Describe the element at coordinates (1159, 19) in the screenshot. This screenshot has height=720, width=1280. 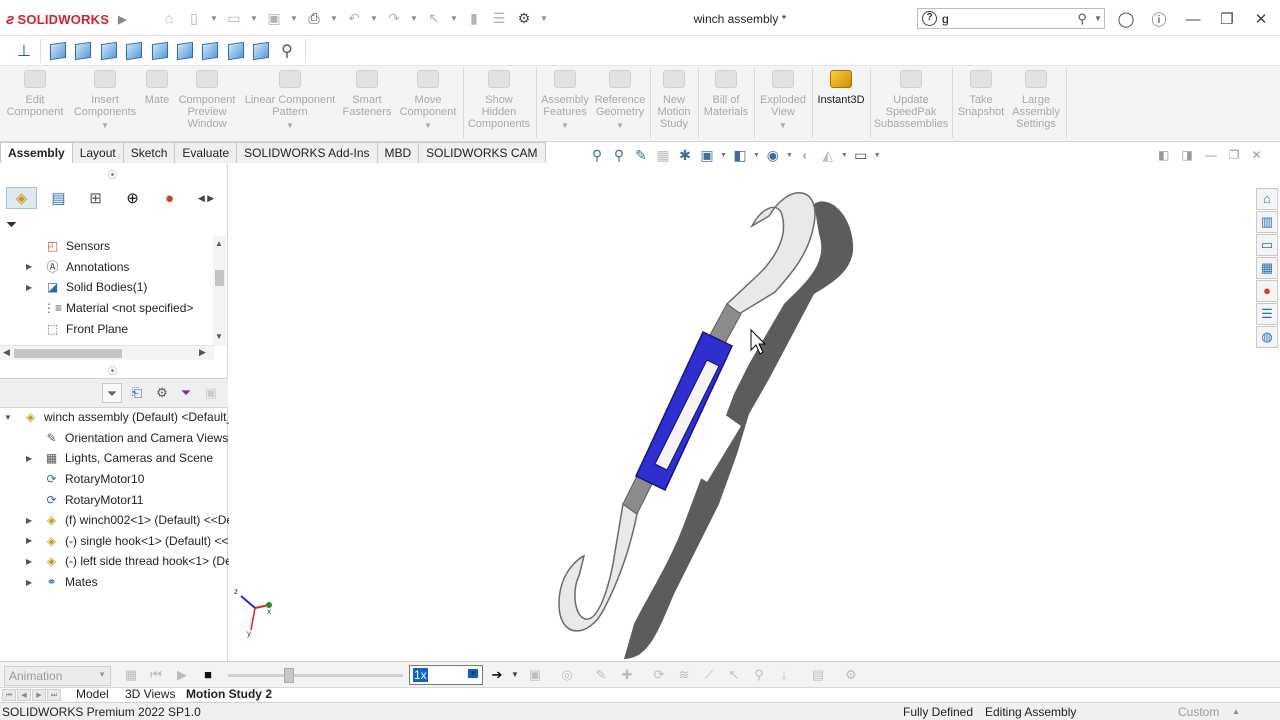
I see `help-icon: ⓘ` at that location.